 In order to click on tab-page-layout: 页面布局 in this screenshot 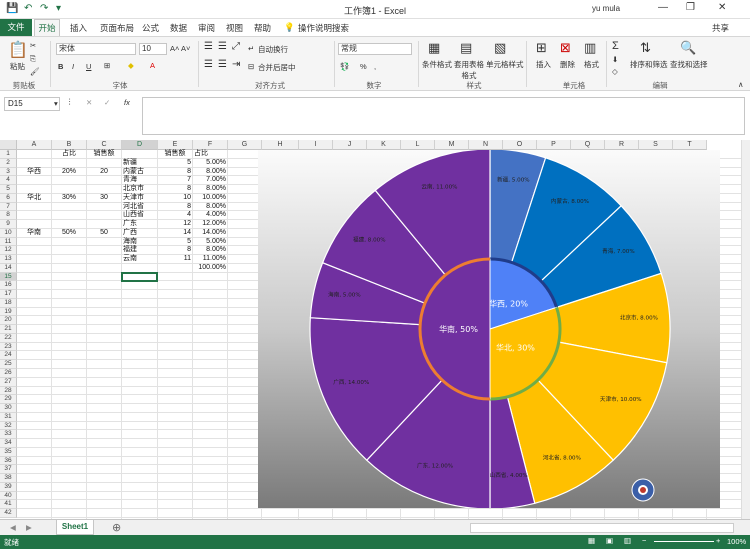, I will do `click(117, 28)`.